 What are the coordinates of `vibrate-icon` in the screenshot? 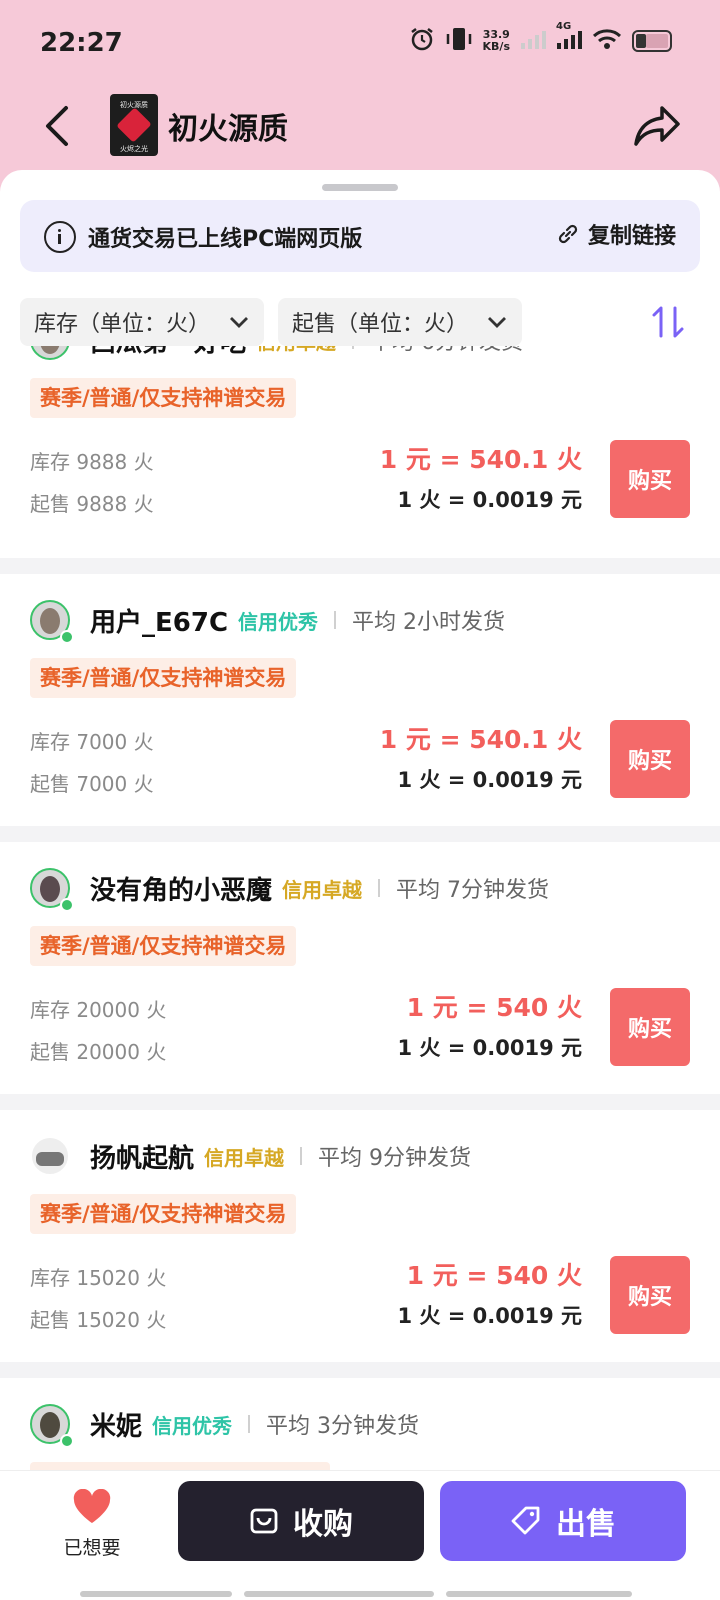 It's located at (459, 41).